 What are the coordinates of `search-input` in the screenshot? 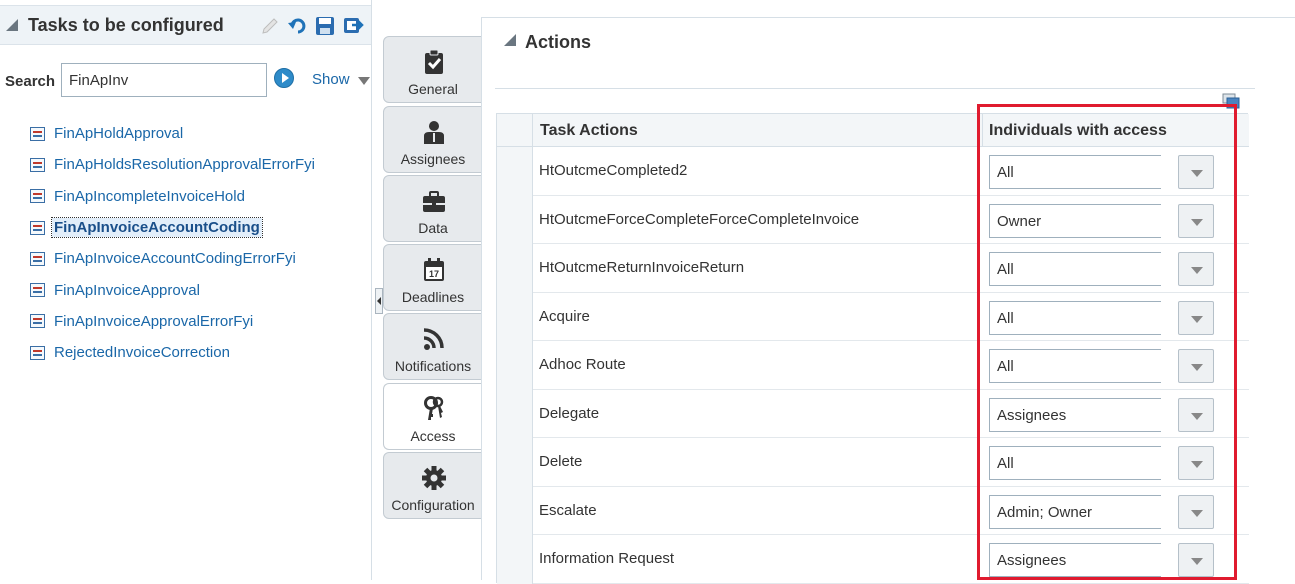 It's located at (164, 80).